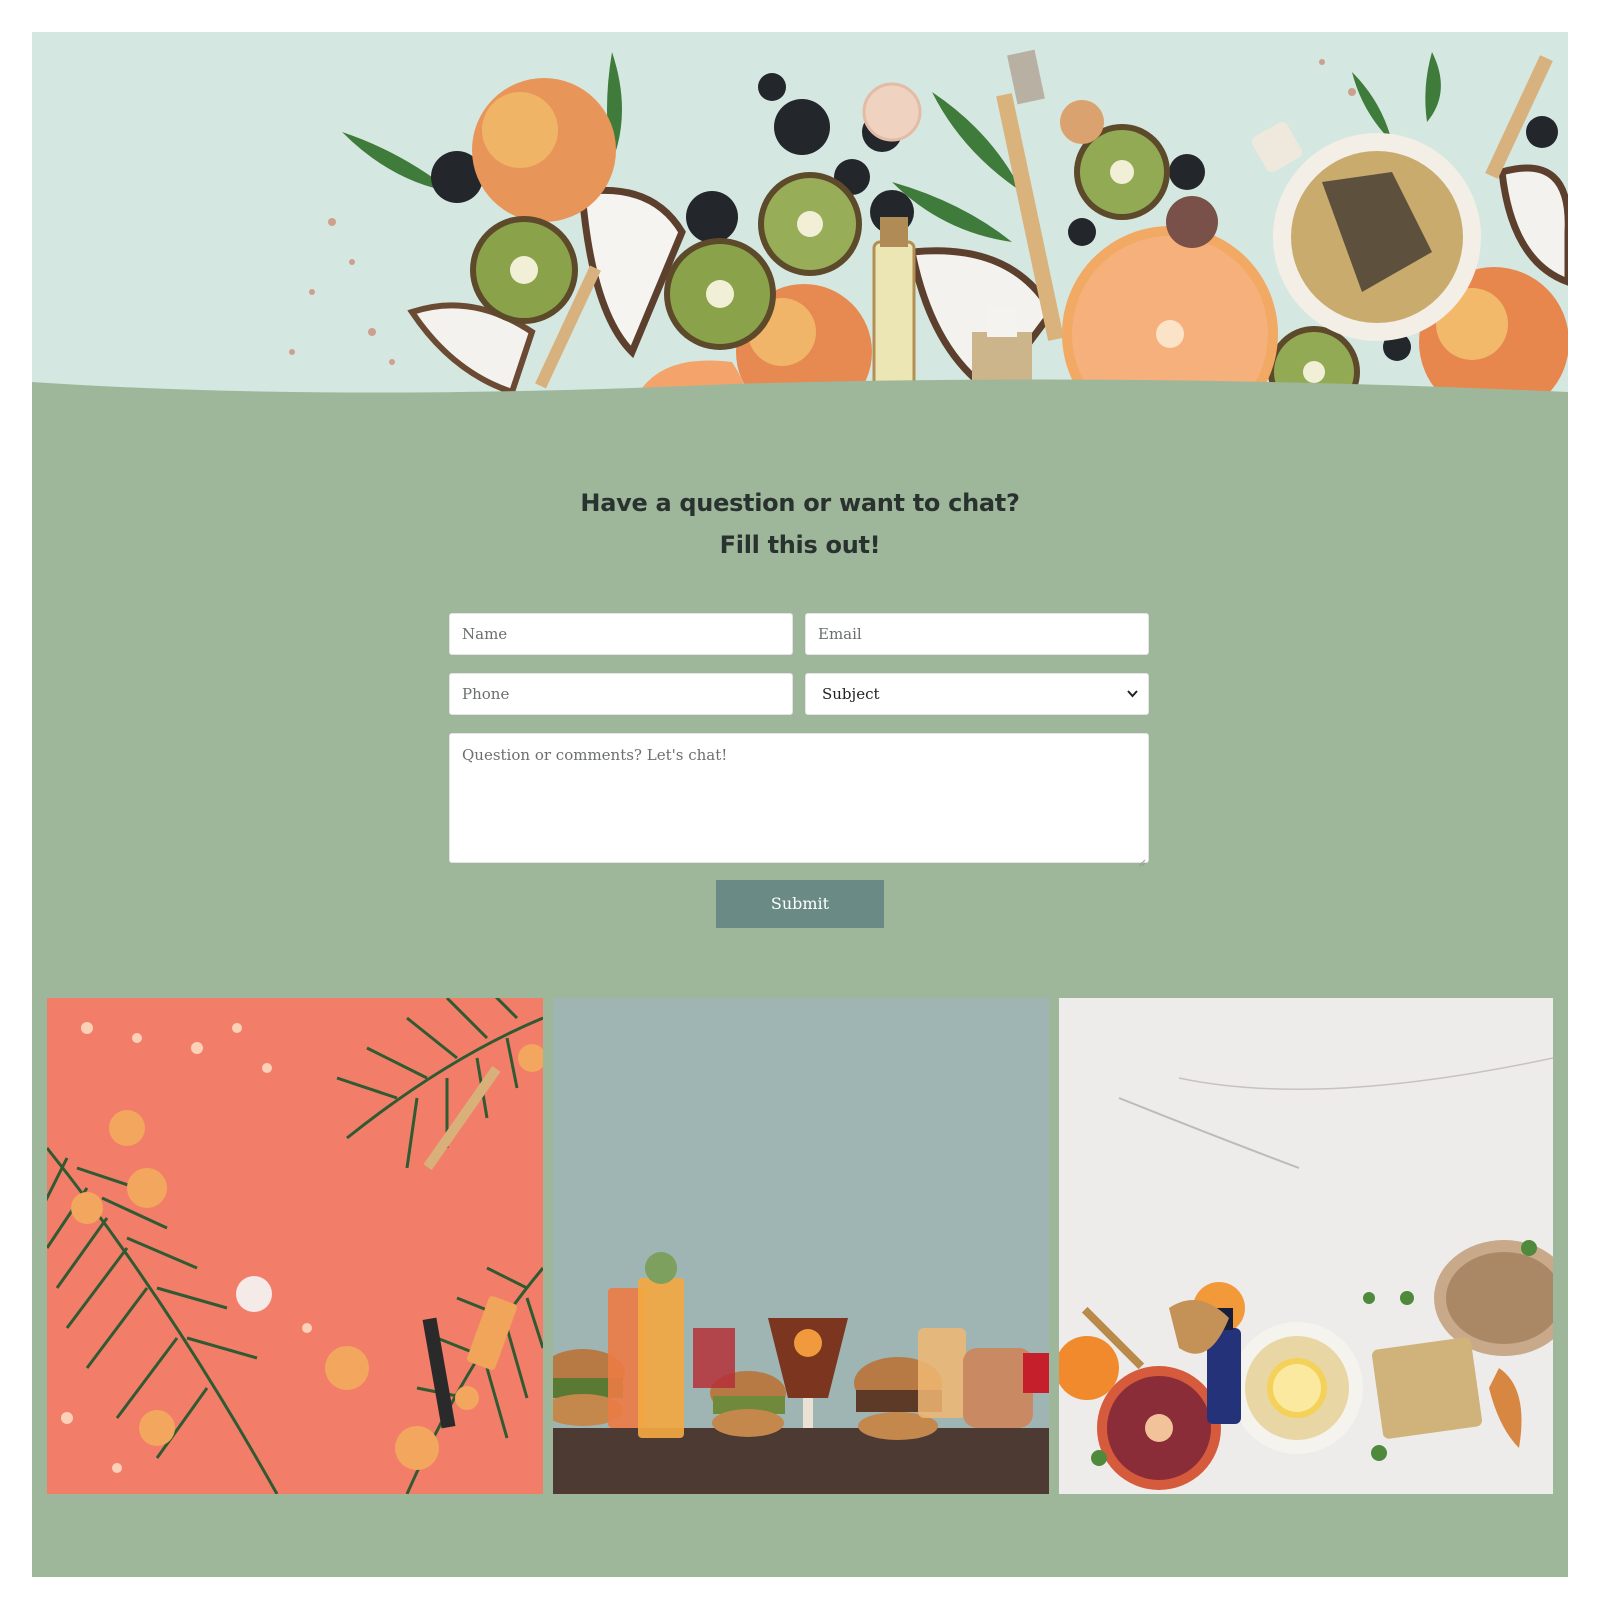 Image resolution: width=1600 pixels, height=1609 pixels. I want to click on comments-textarea: Question or comments? Let's chat!, so click(799, 800).